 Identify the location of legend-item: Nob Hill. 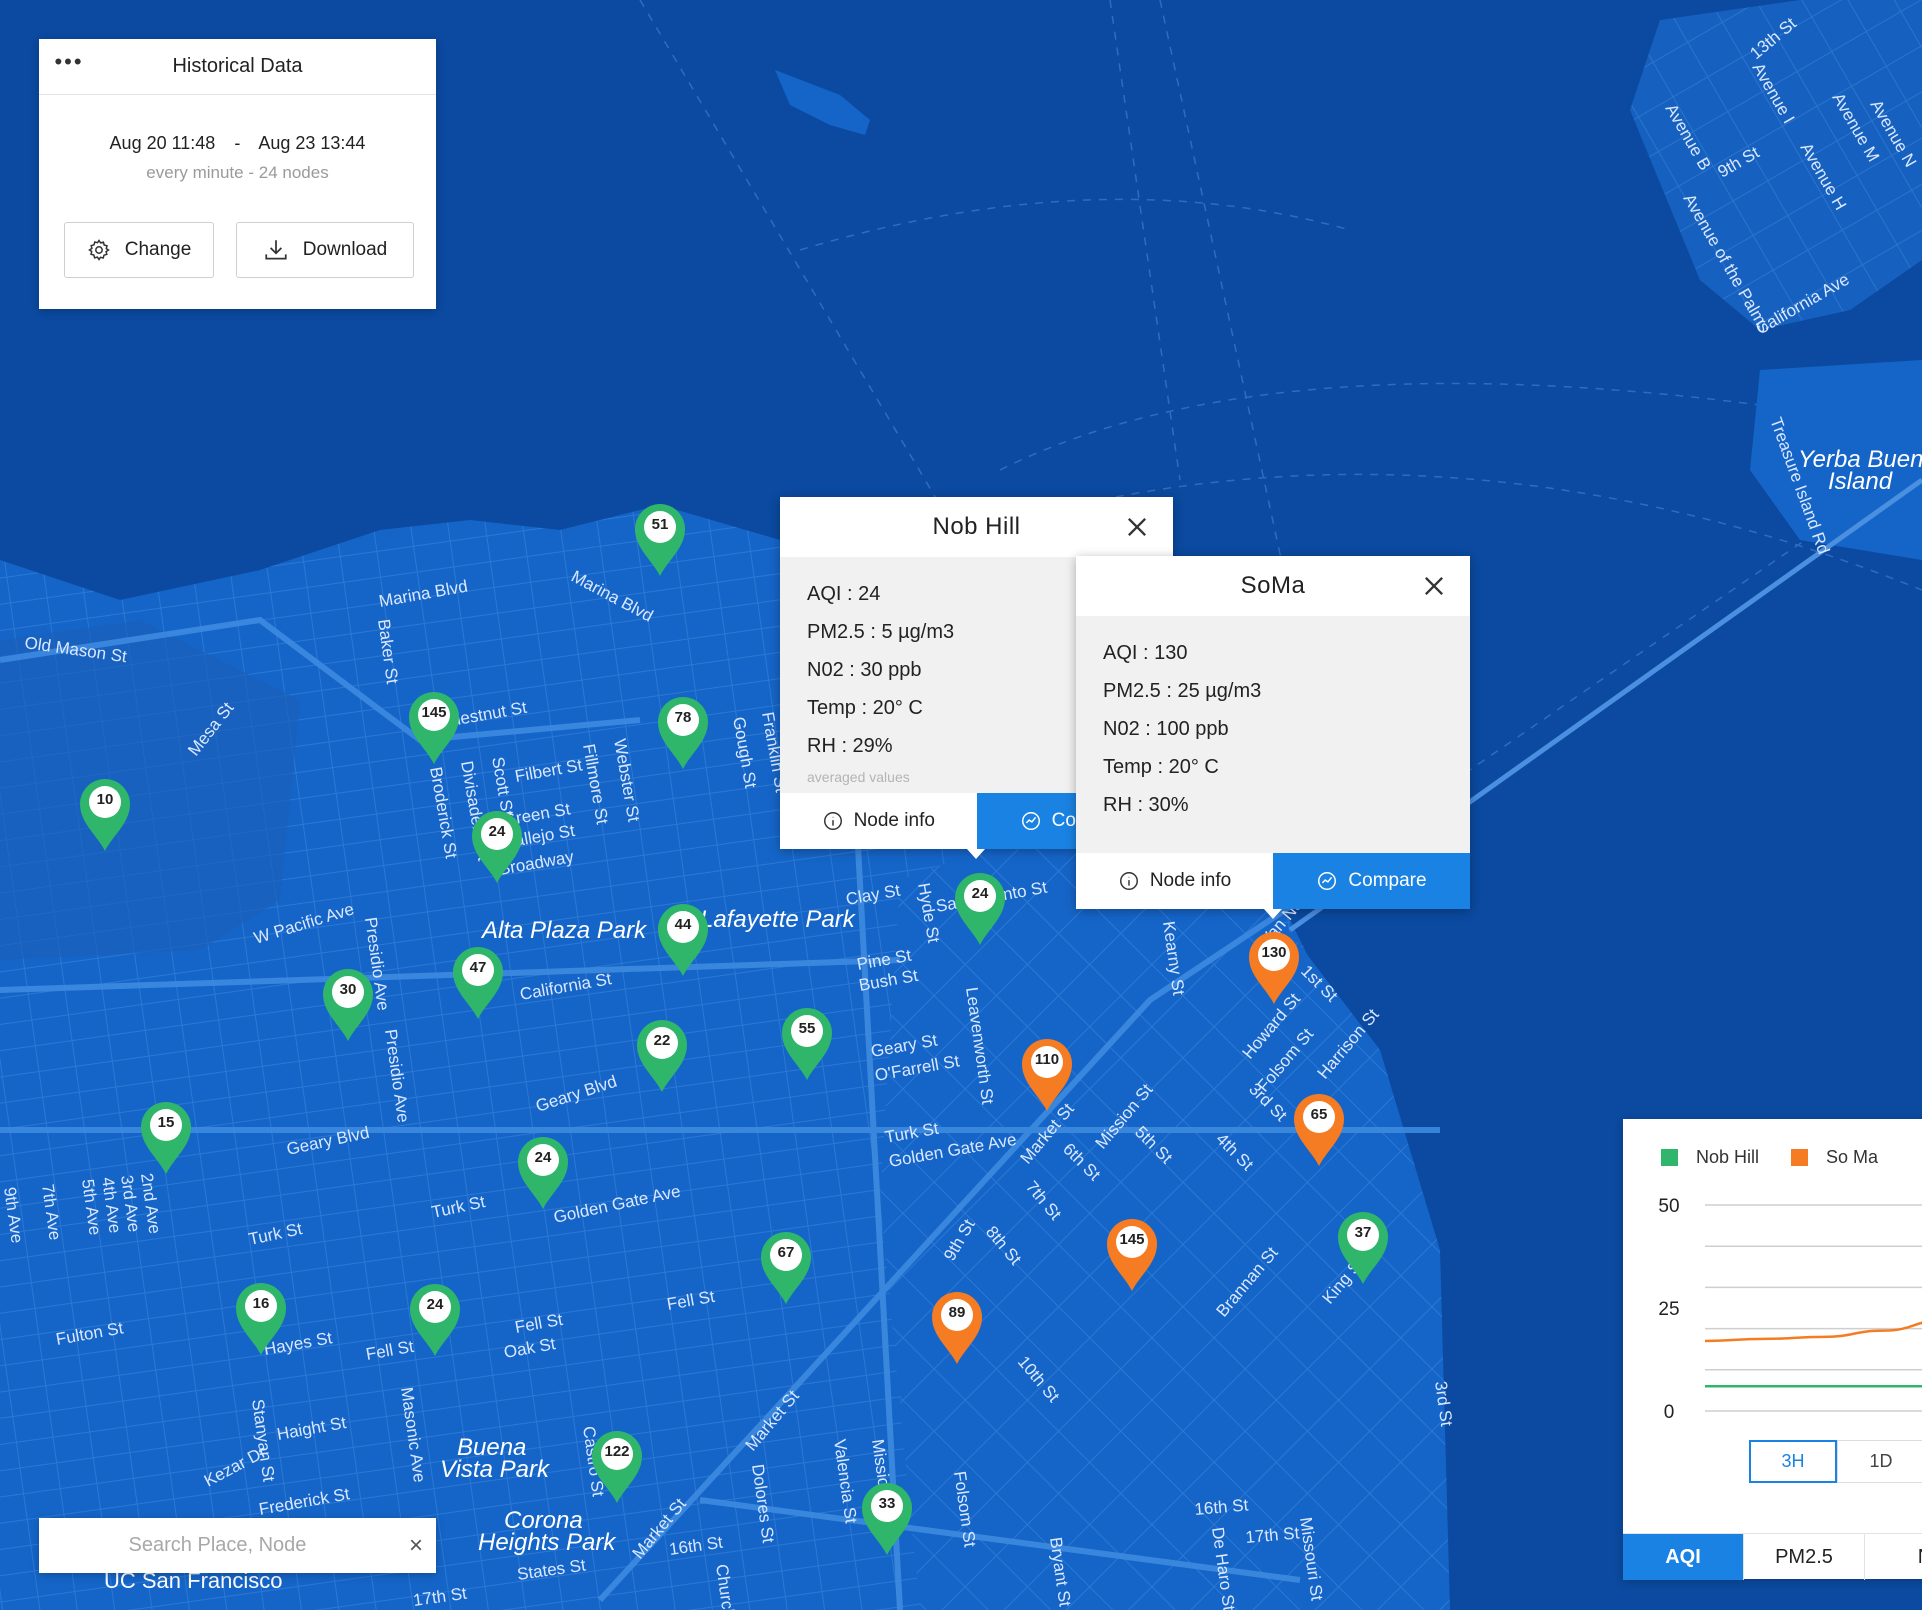
(1710, 1157).